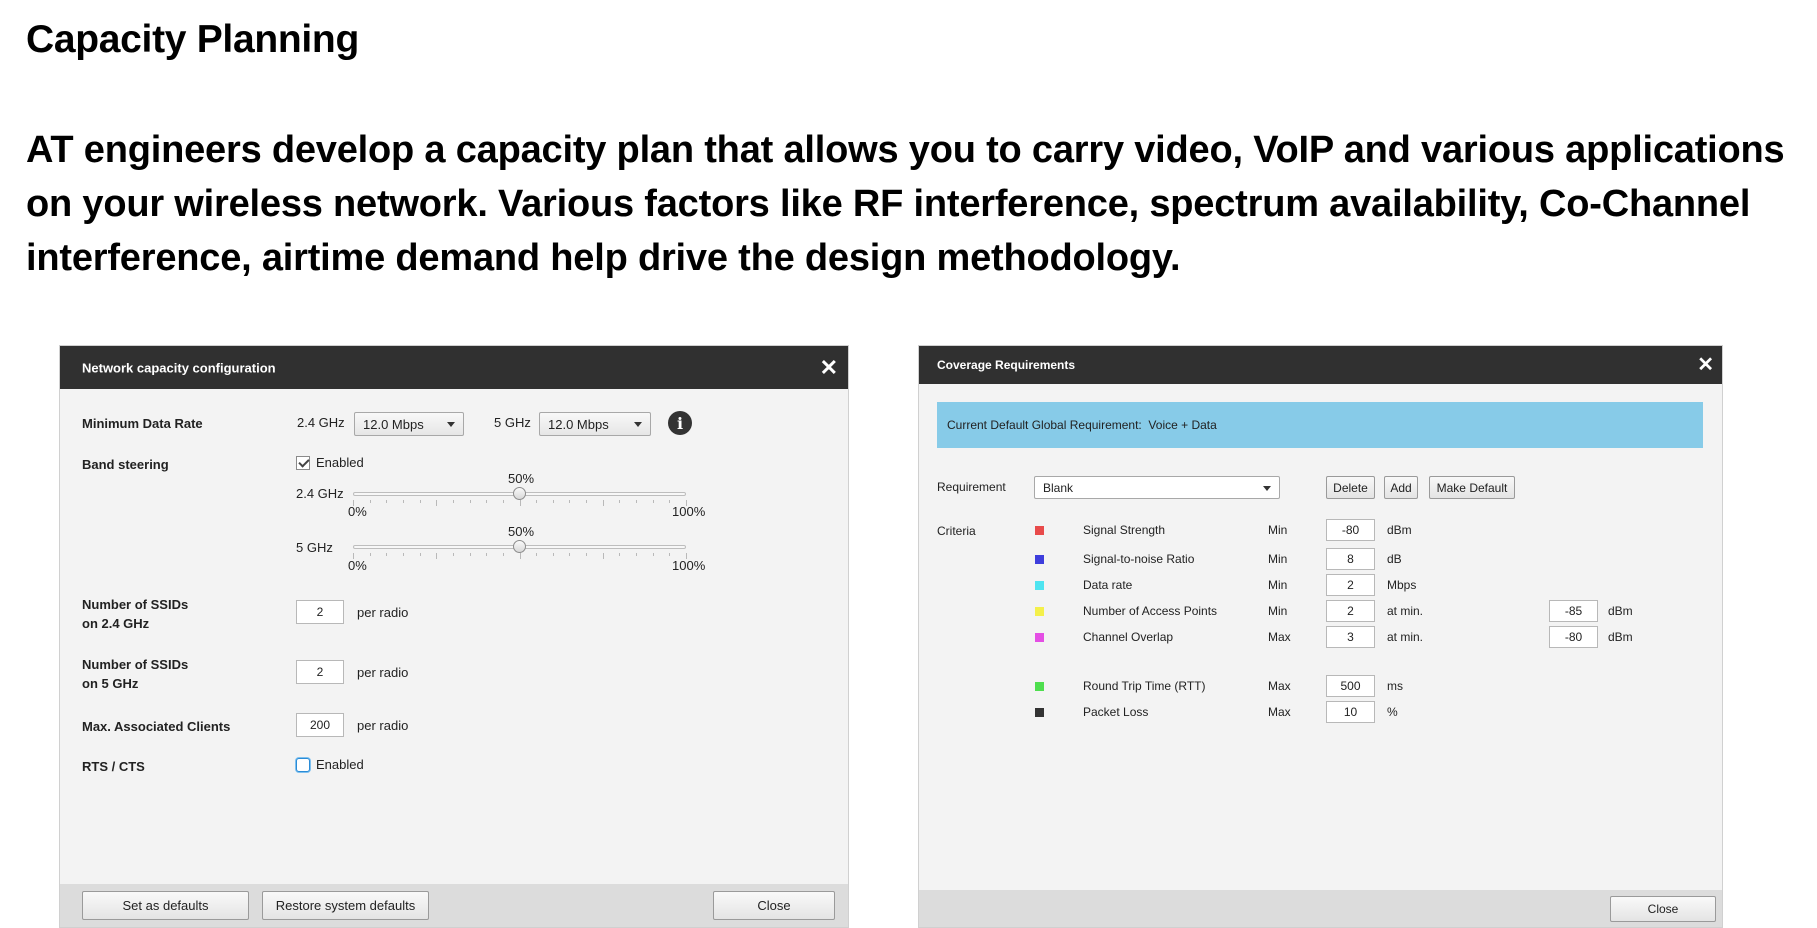  Describe the element at coordinates (1350, 530) in the screenshot. I see `criteria-value-input: -80` at that location.